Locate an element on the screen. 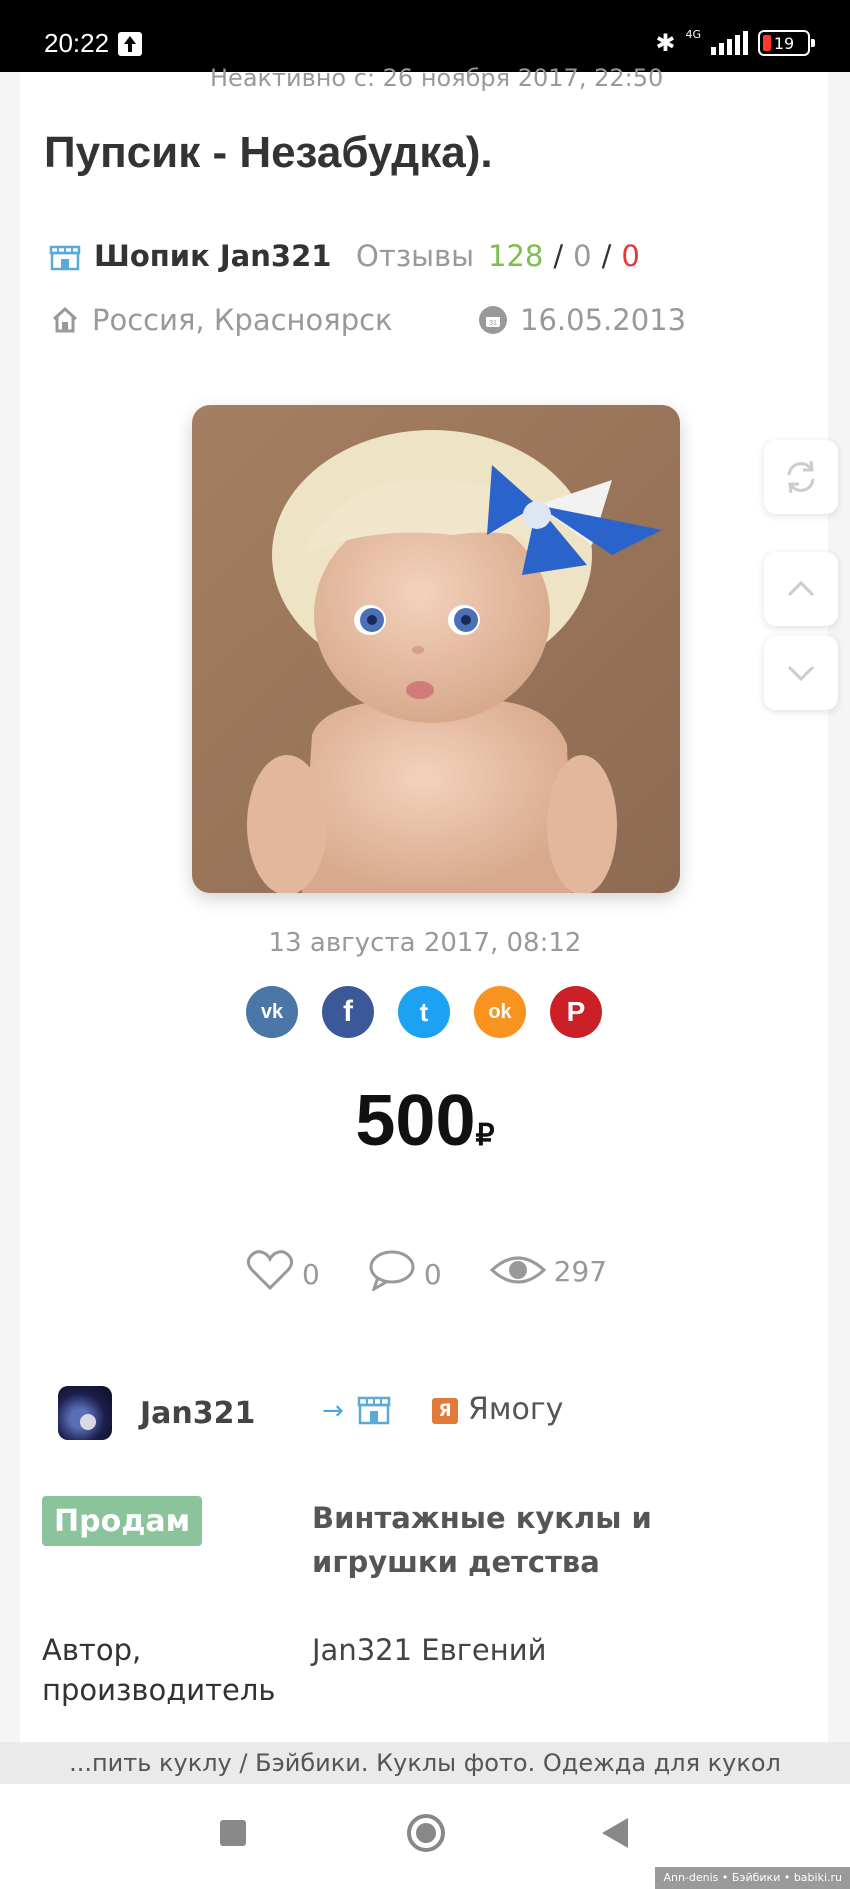  yamogu-logo-icon: Я is located at coordinates (445, 1411).